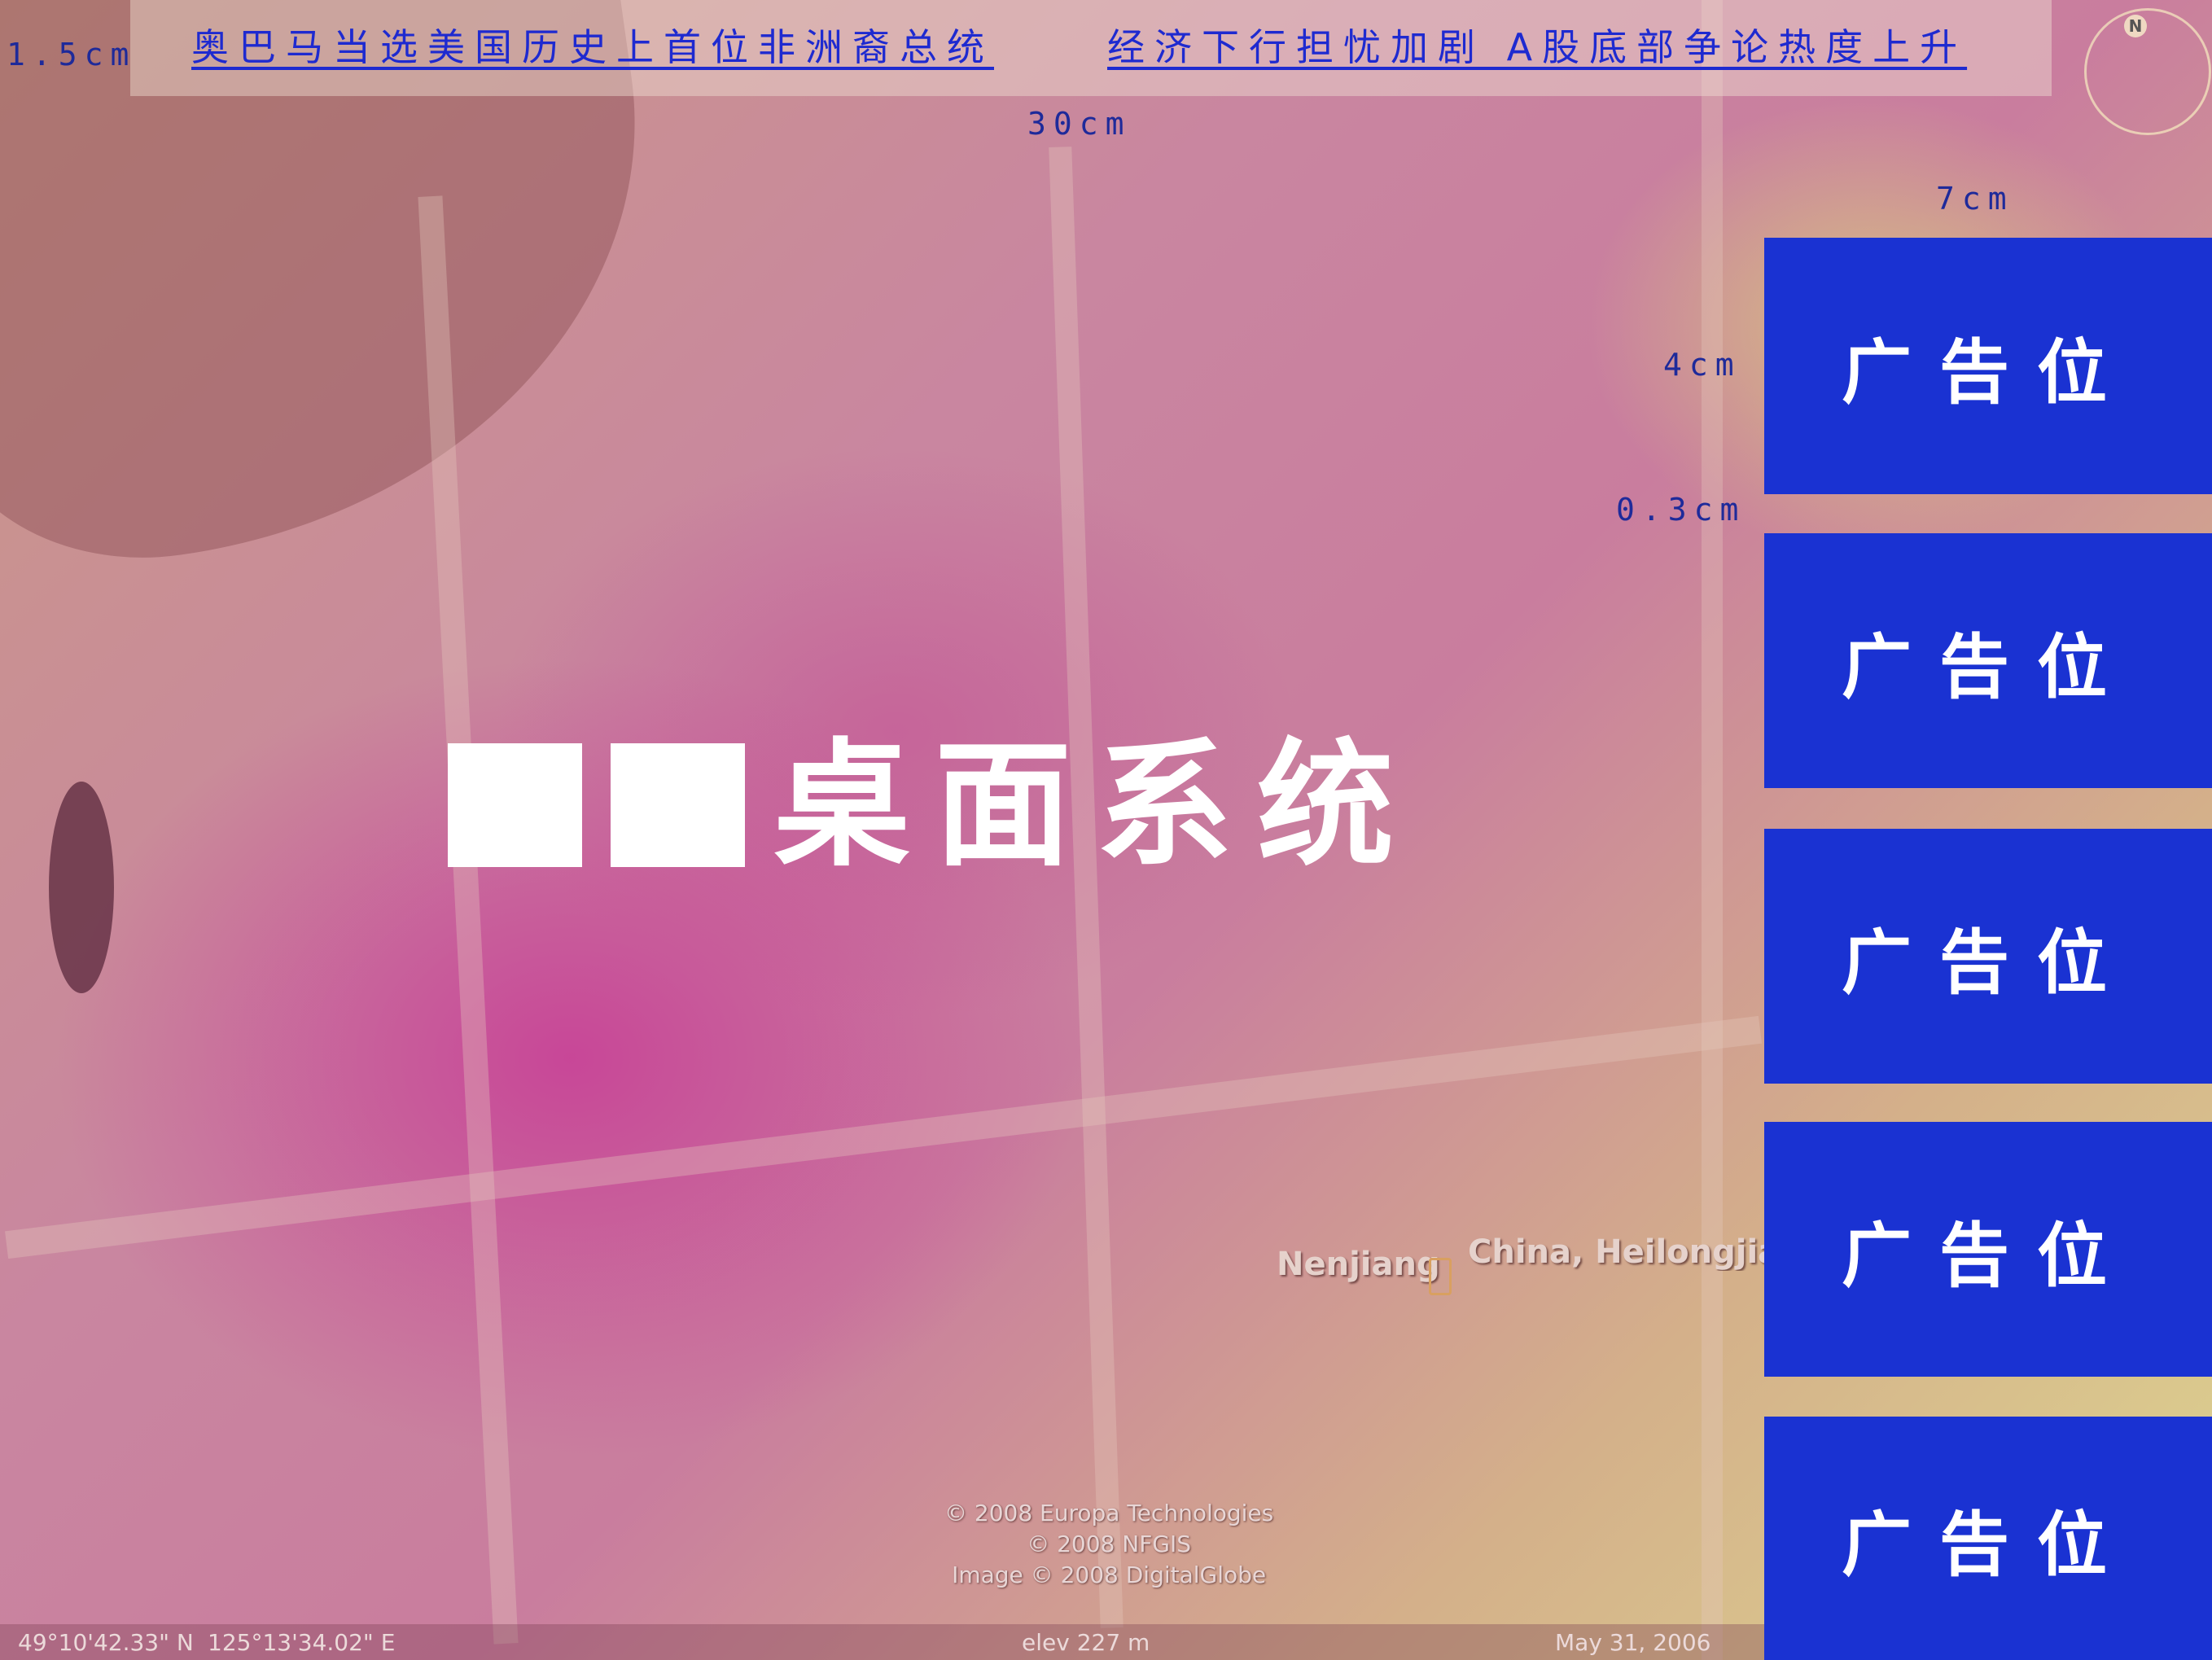  Describe the element at coordinates (1109, 1513) in the screenshot. I see `copyright-line: © 2008 Europa Technologies` at that location.